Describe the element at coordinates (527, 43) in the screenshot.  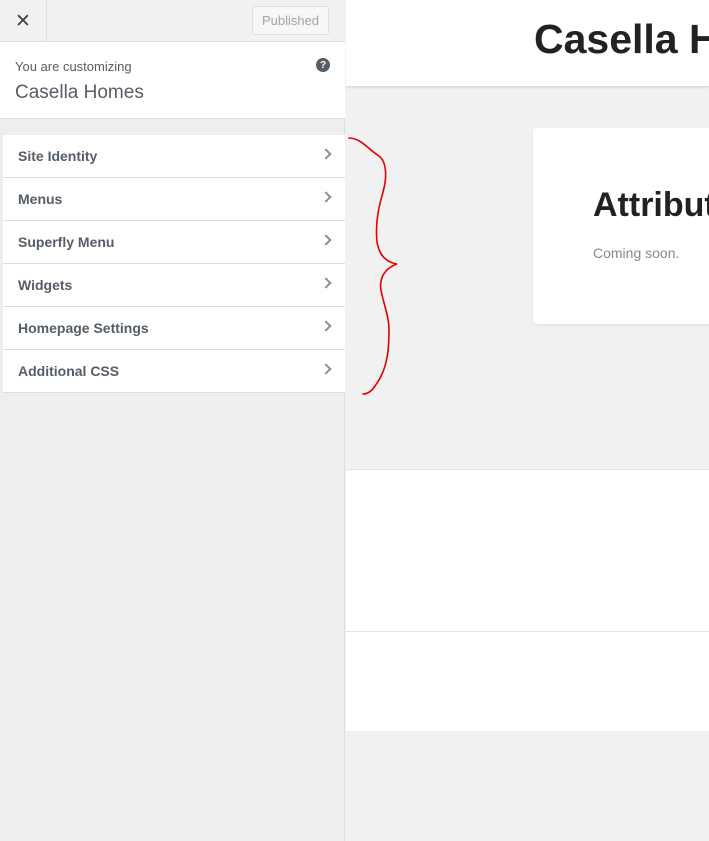
I see `preview-header: Casella H` at that location.